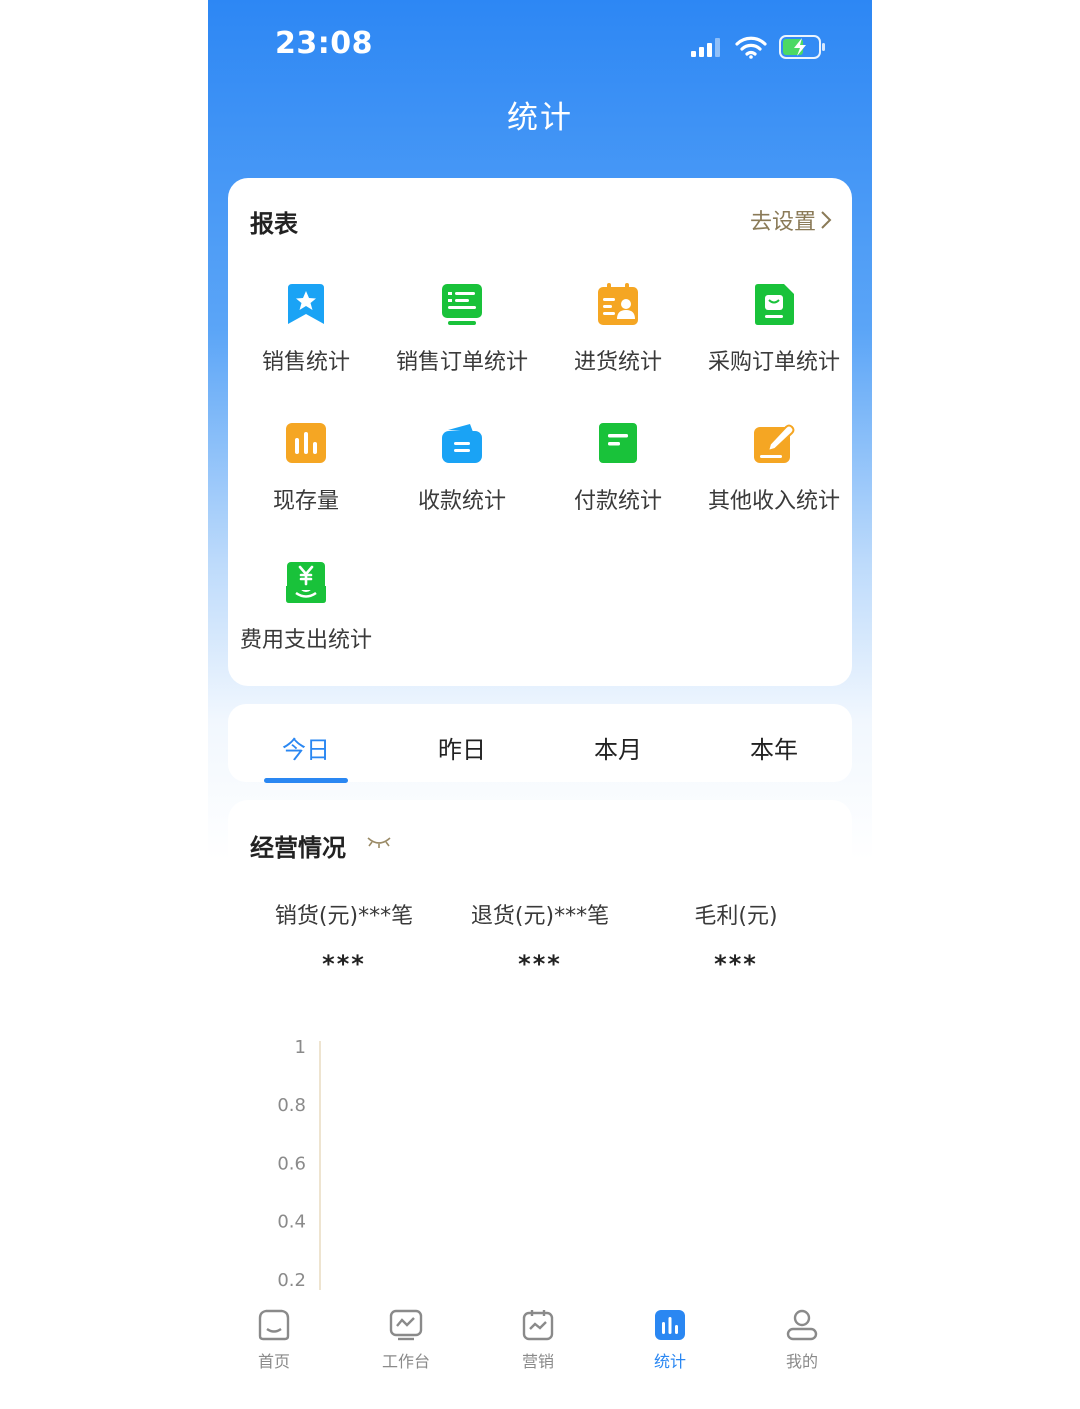 The image size is (1080, 1409). What do you see at coordinates (618, 304) in the screenshot?
I see `purchase-icon` at bounding box center [618, 304].